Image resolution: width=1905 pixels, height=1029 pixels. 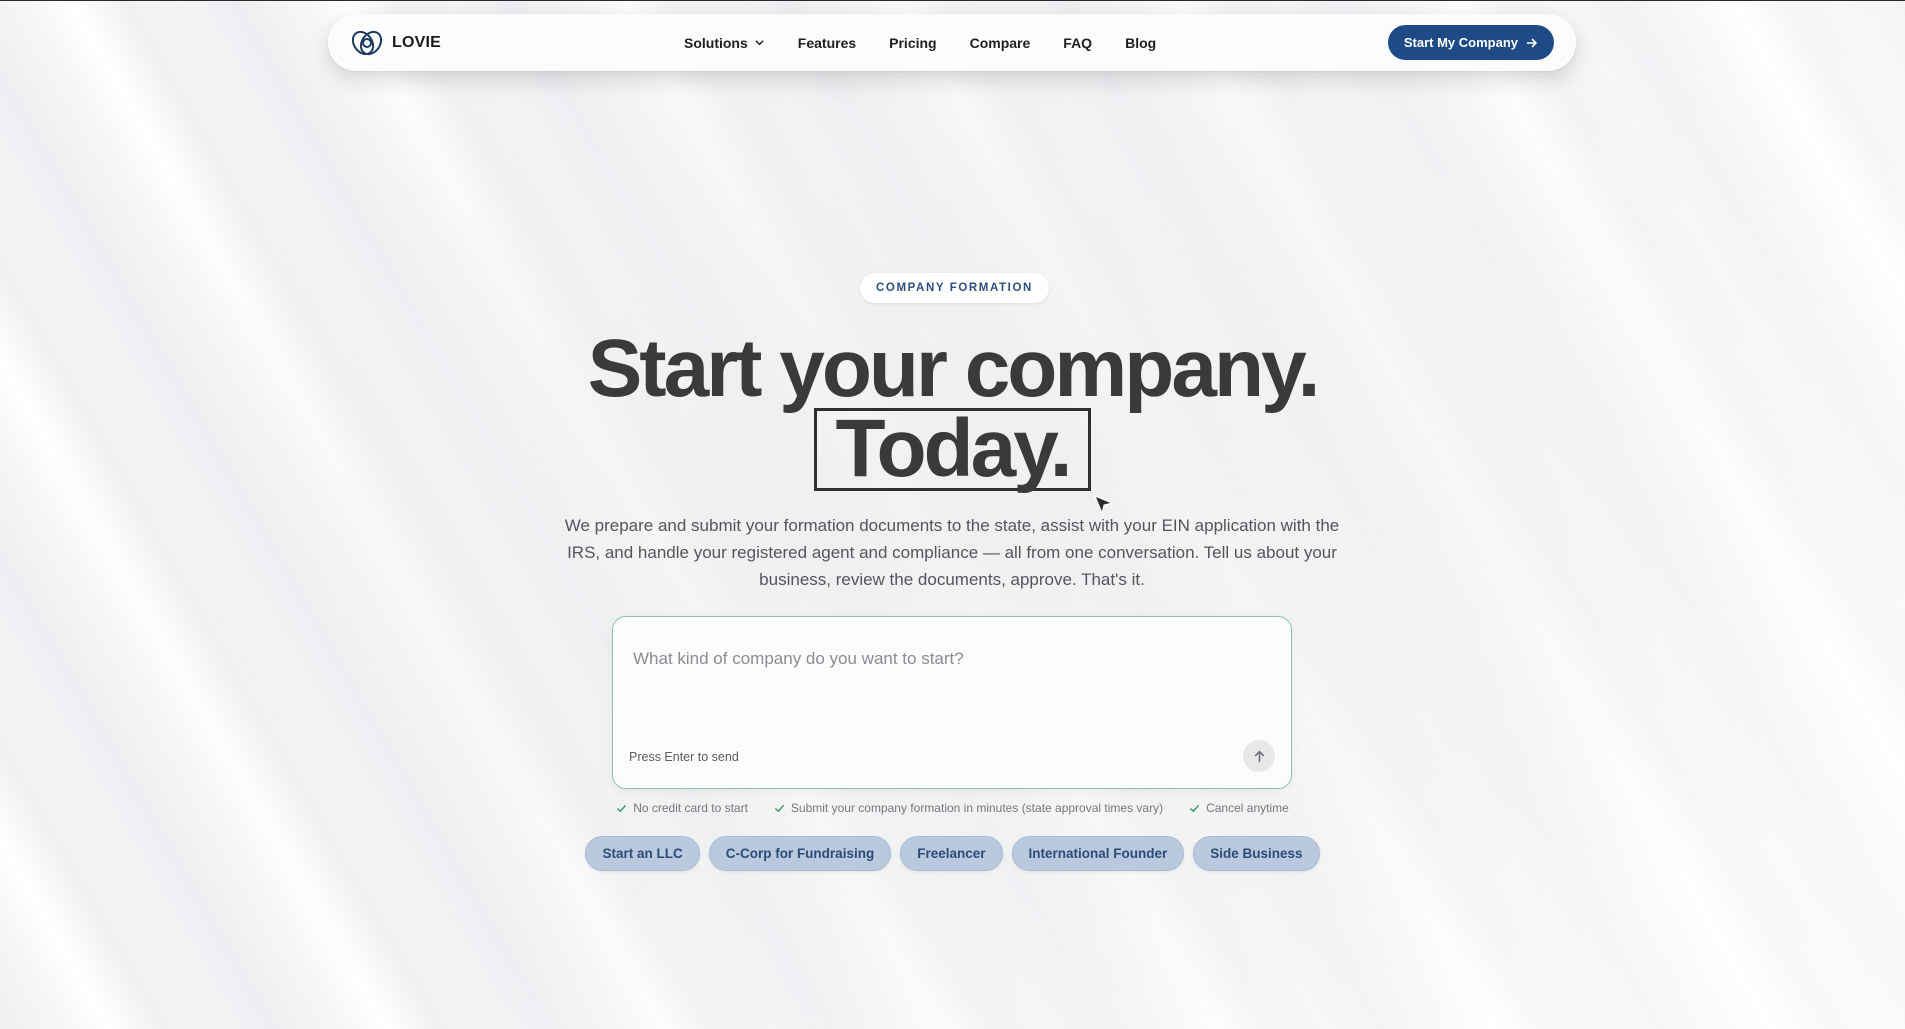 I want to click on chip-freelancer: Freelancer, so click(x=951, y=853).